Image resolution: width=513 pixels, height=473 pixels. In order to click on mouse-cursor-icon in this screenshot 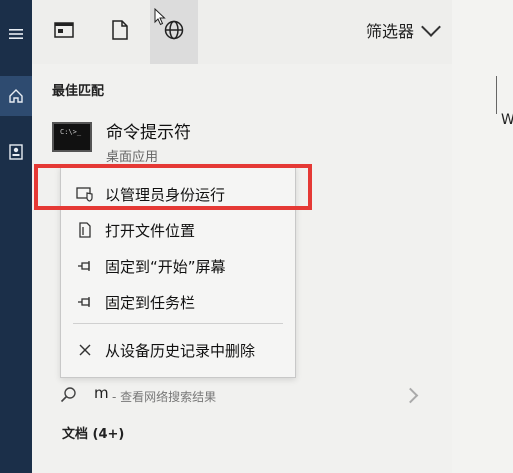, I will do `click(160, 18)`.